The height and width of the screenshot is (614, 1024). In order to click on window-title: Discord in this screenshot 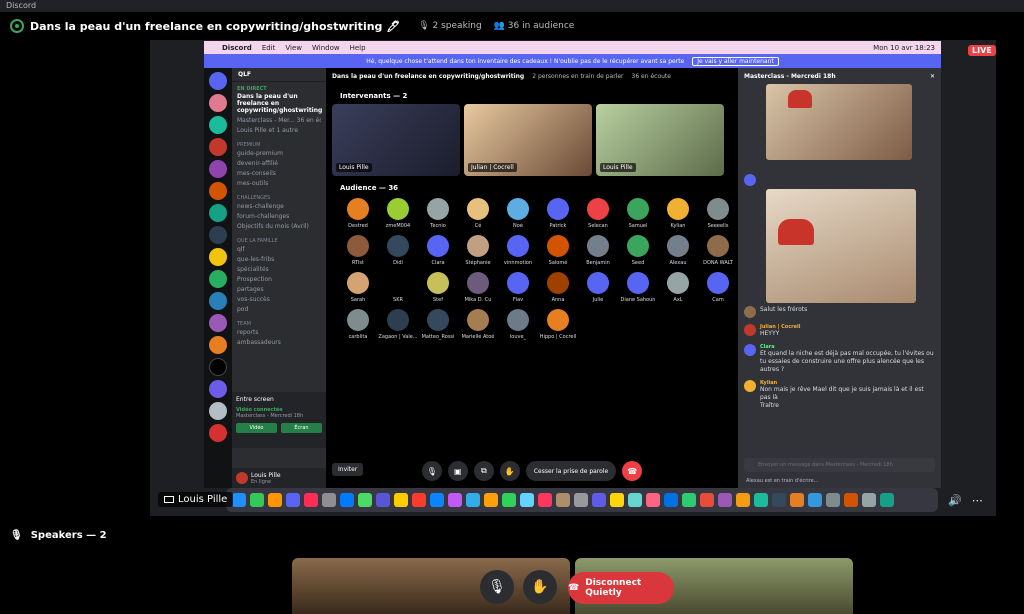, I will do `click(21, 5)`.